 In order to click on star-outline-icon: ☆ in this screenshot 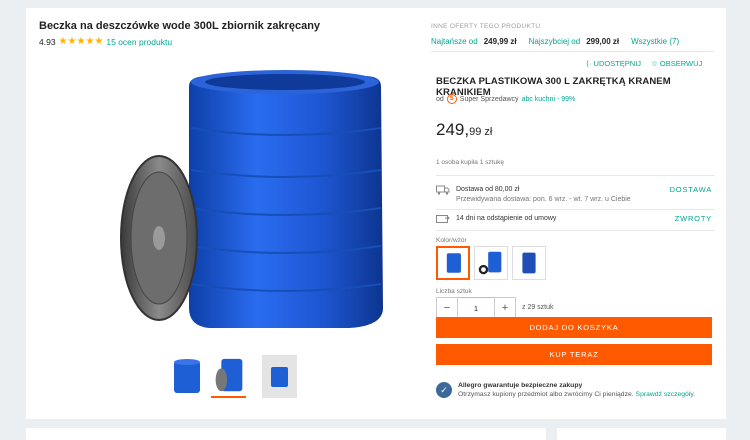, I will do `click(654, 63)`.